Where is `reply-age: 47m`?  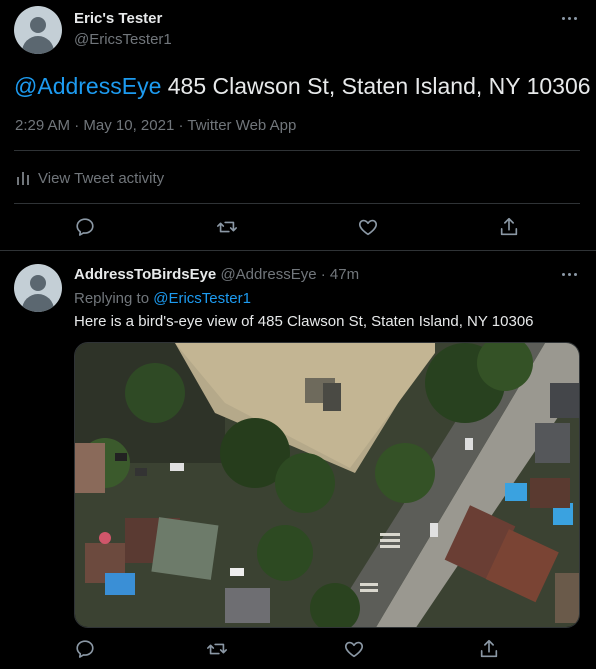 reply-age: 47m is located at coordinates (344, 274).